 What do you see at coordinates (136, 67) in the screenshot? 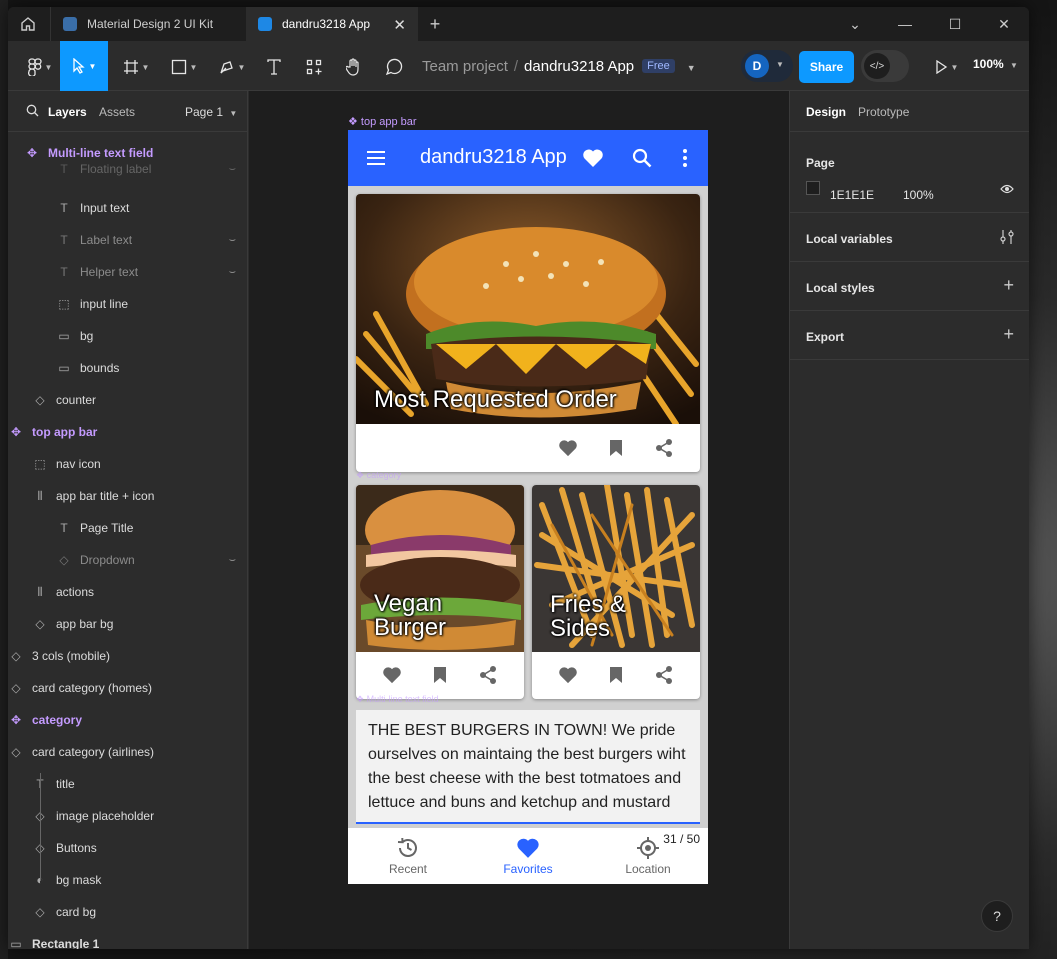
I see `frame-tool: ▼` at bounding box center [136, 67].